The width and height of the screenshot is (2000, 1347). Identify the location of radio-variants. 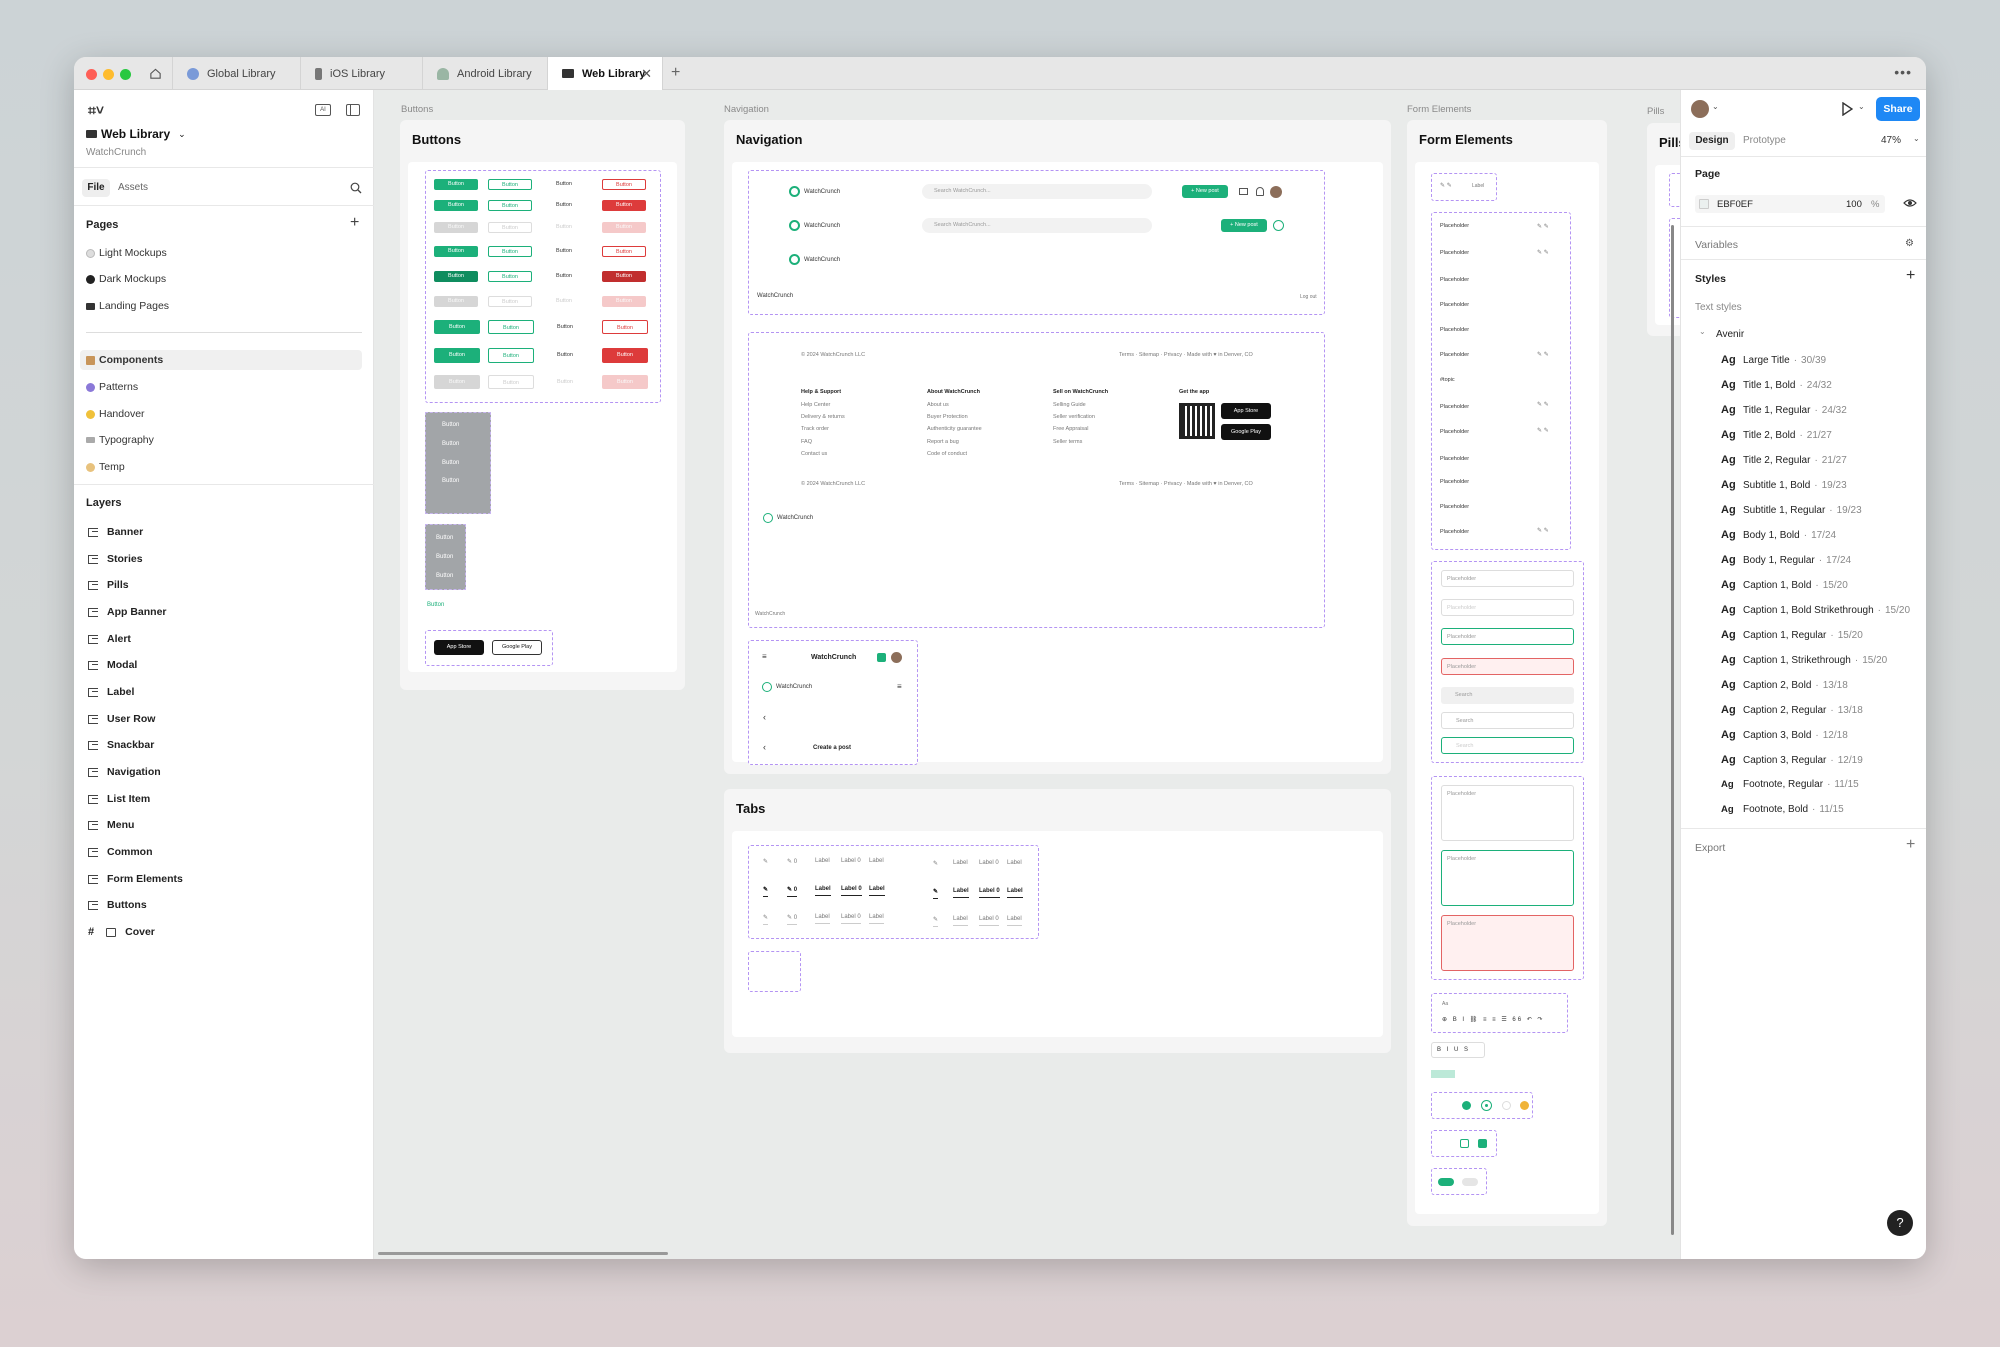
(1482, 1105).